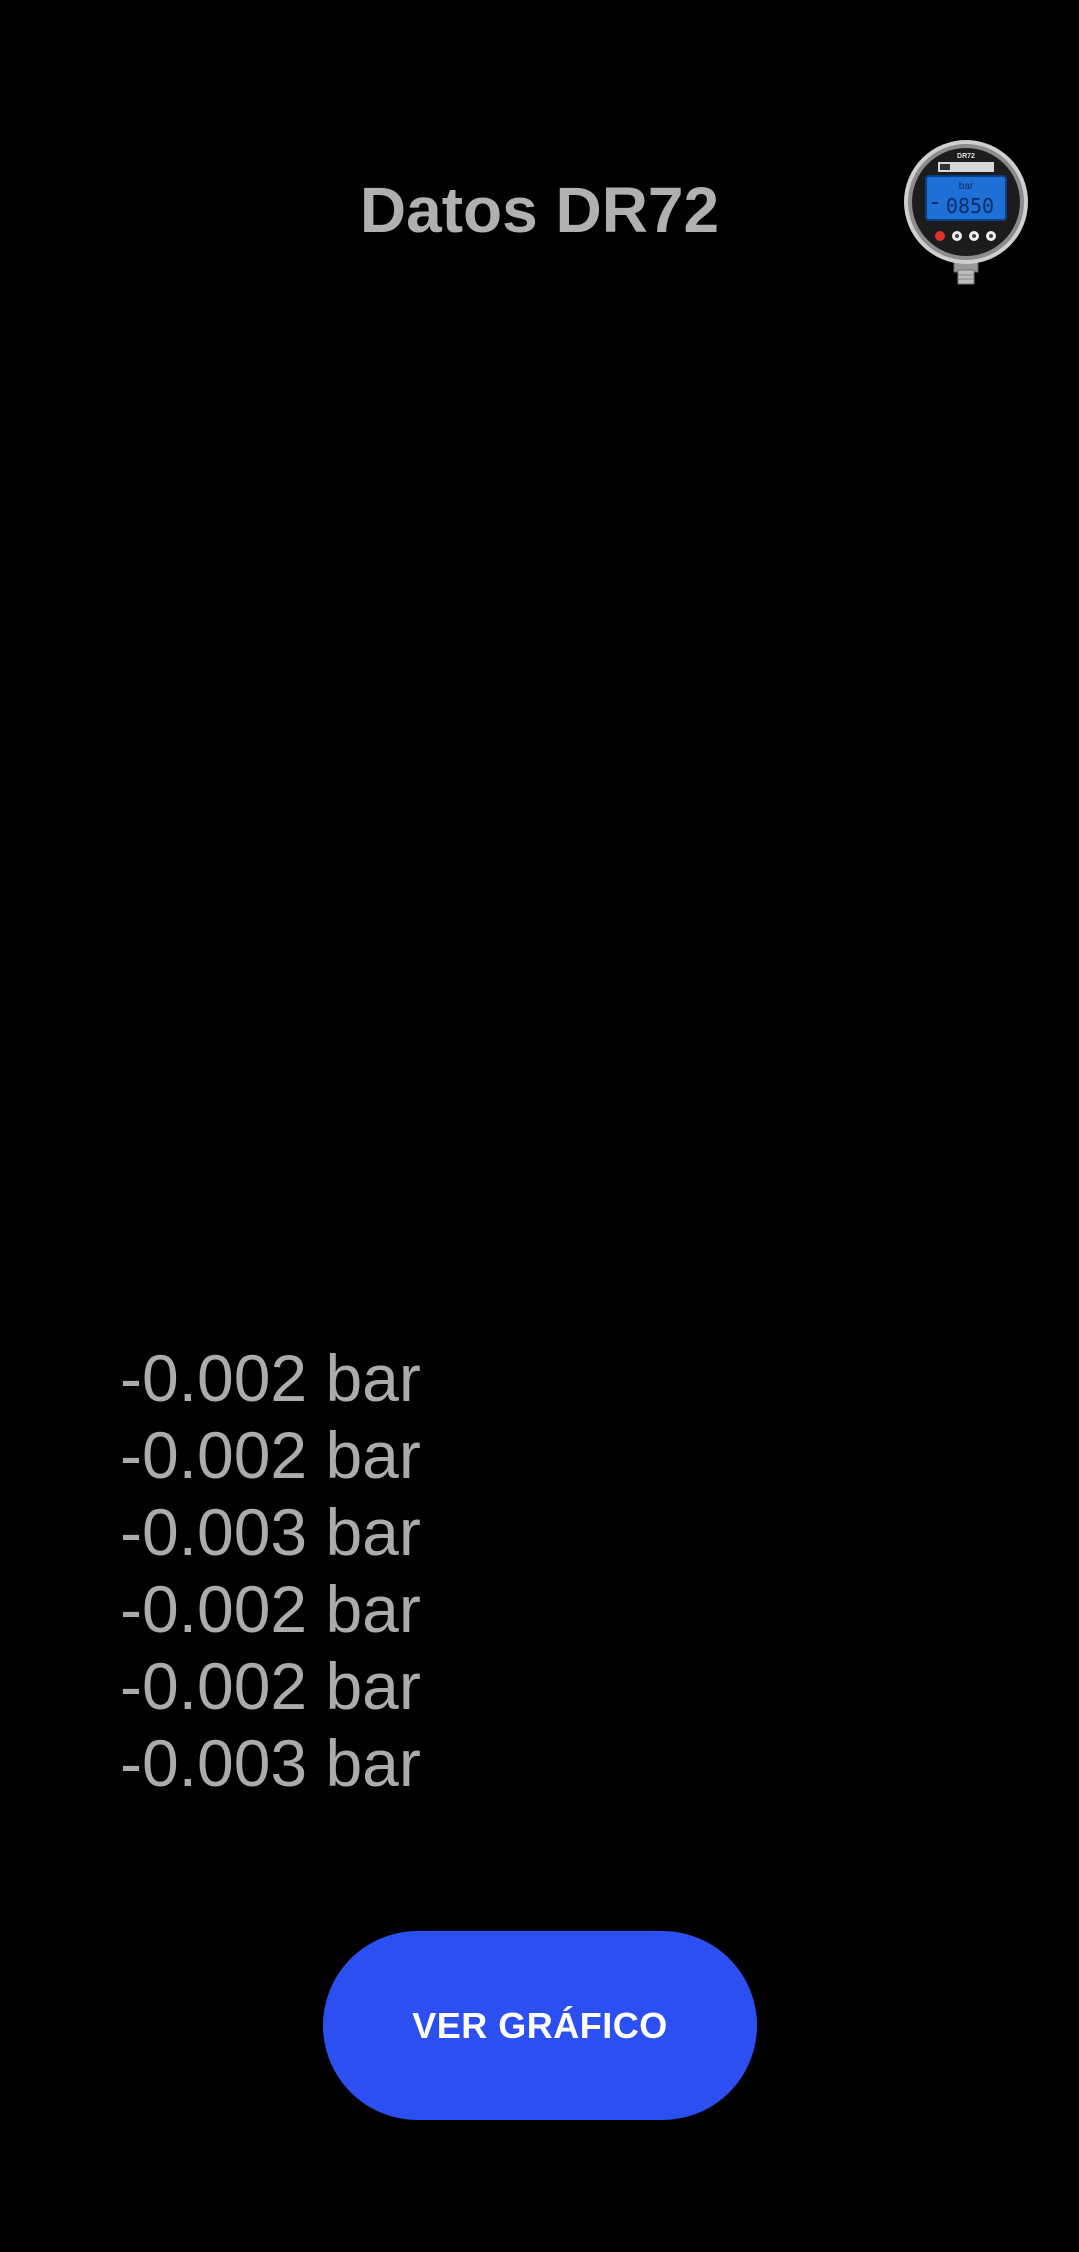  Describe the element at coordinates (966, 156) in the screenshot. I see `gauge-model-label: DR72` at that location.